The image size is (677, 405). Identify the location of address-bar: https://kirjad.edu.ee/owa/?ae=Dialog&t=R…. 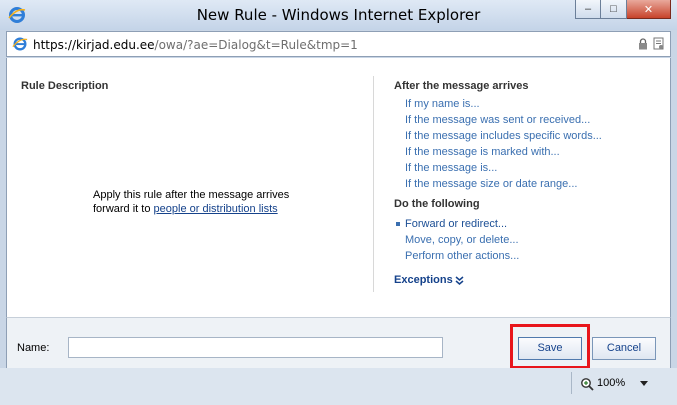
(338, 44).